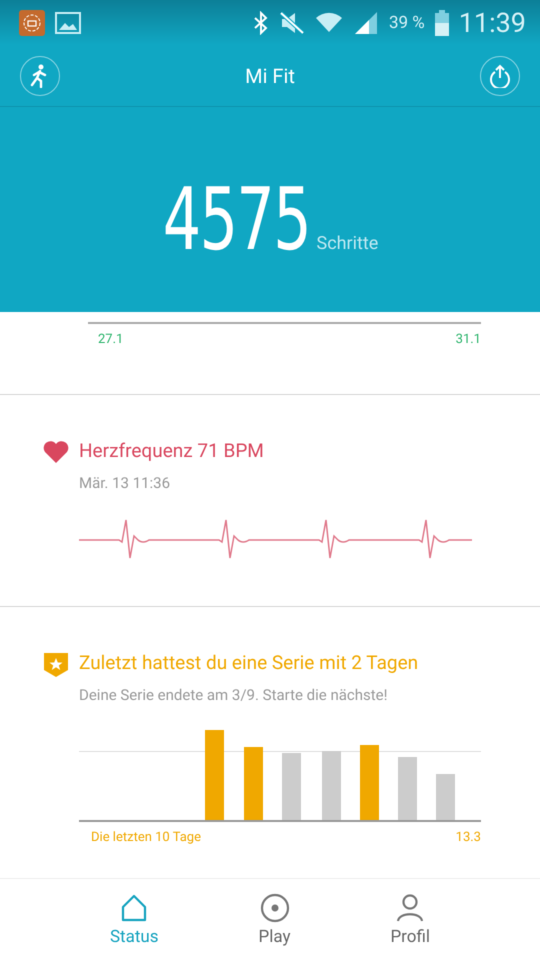 This screenshot has width=540, height=960. Describe the element at coordinates (260, 22) in the screenshot. I see `bluetooth-icon` at that location.